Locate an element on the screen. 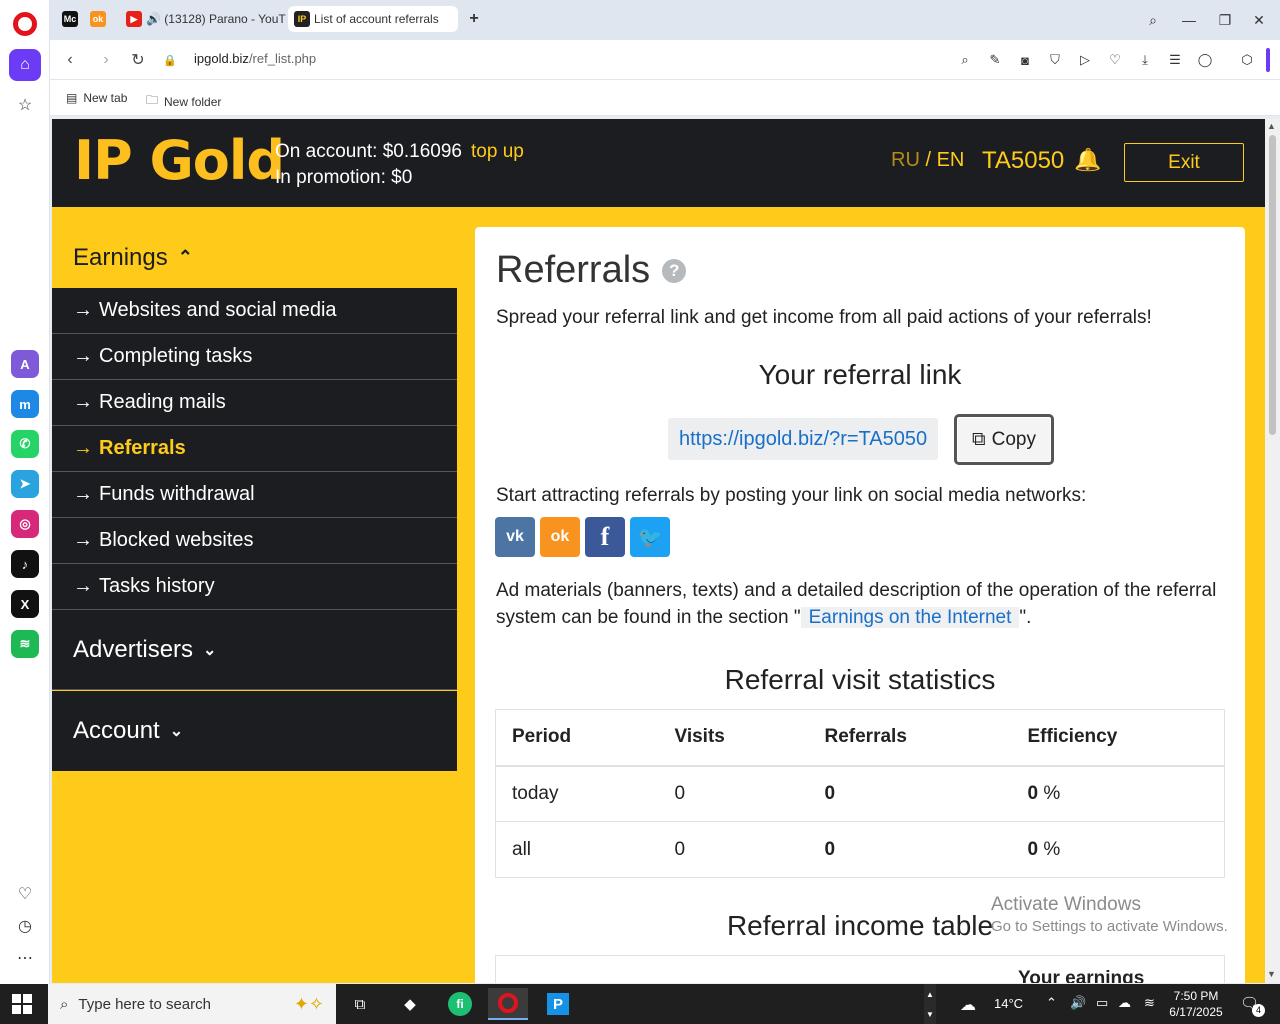  clock: 7:50 PM 6/17/2025 is located at coordinates (1196, 1004).